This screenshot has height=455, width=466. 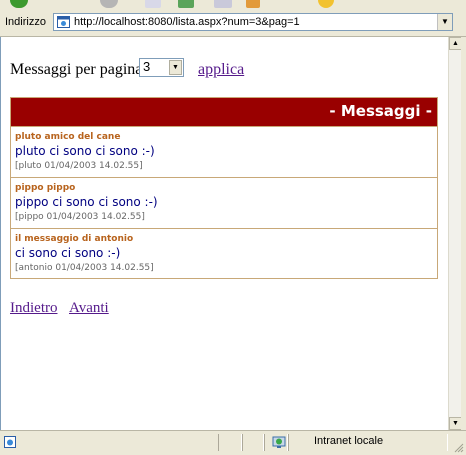 I want to click on message-title: il messaggio di antonio, so click(x=74, y=239).